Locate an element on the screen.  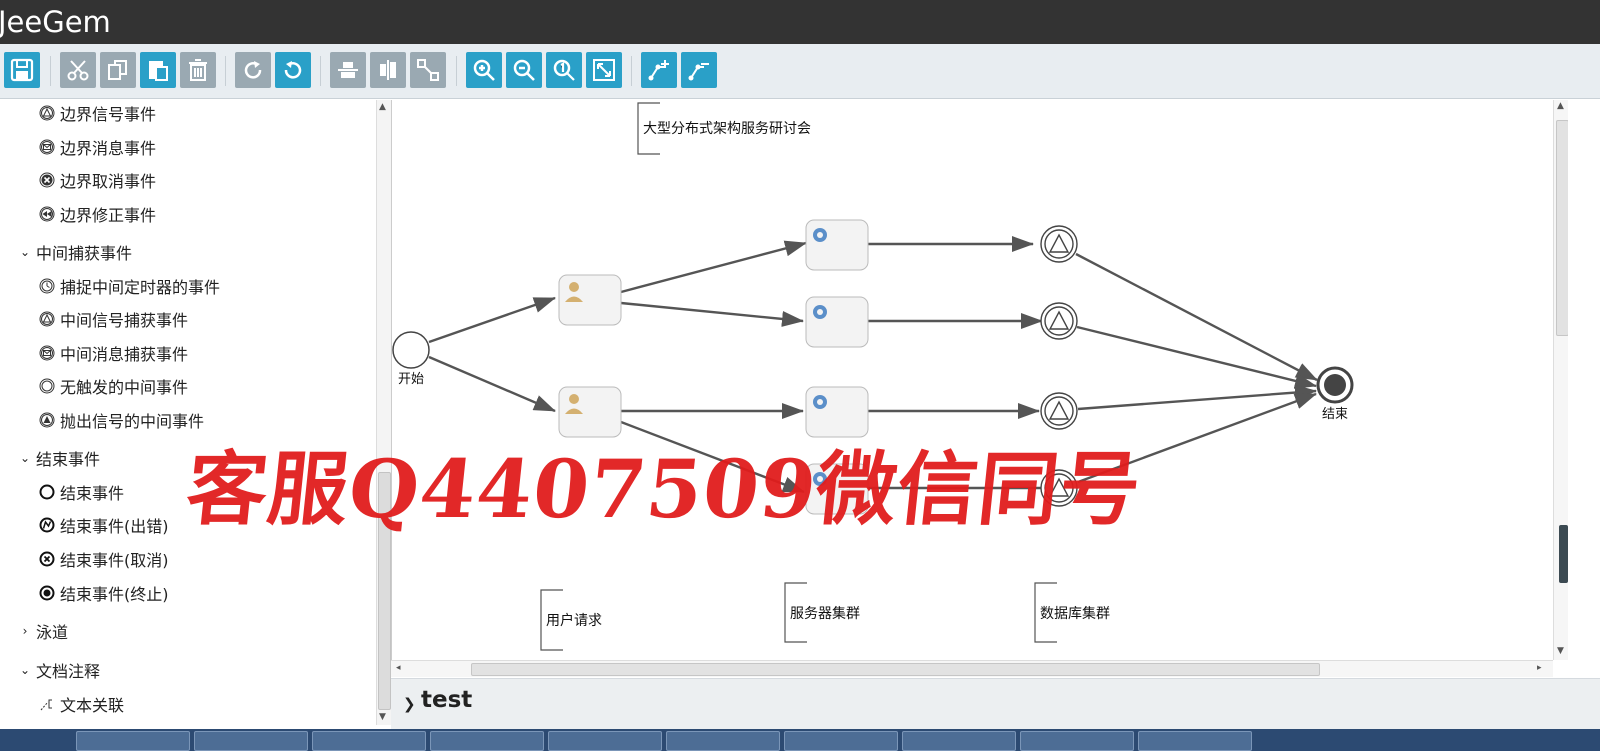
palette-item-end-cancel: 结束事件(取消) is located at coordinates (103, 559).